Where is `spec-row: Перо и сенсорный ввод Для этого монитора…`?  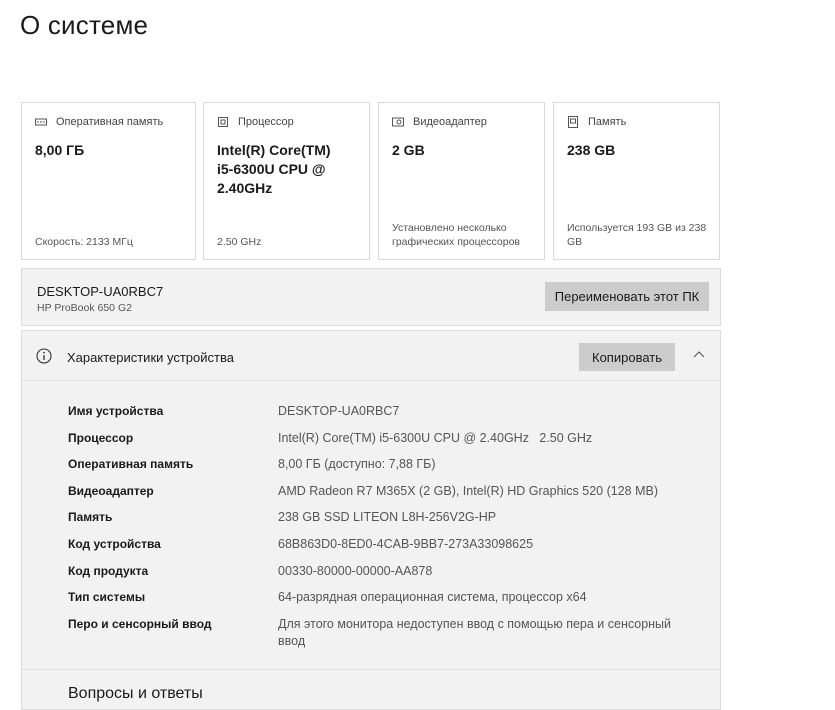 spec-row: Перо и сенсорный ввод Для этого монитора… is located at coordinates (388, 633).